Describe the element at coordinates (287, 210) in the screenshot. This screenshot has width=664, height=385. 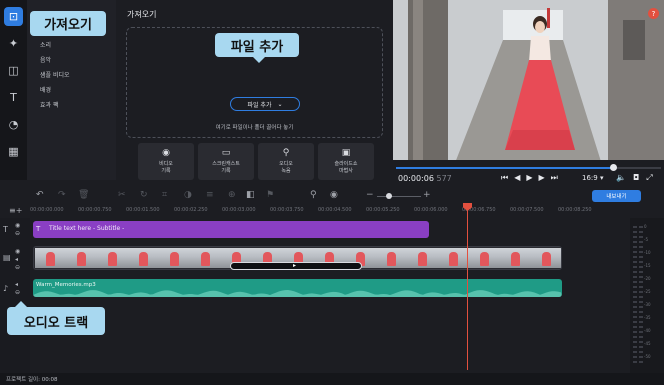
I see `ruler-tick-label: 00:00:03.750` at that location.